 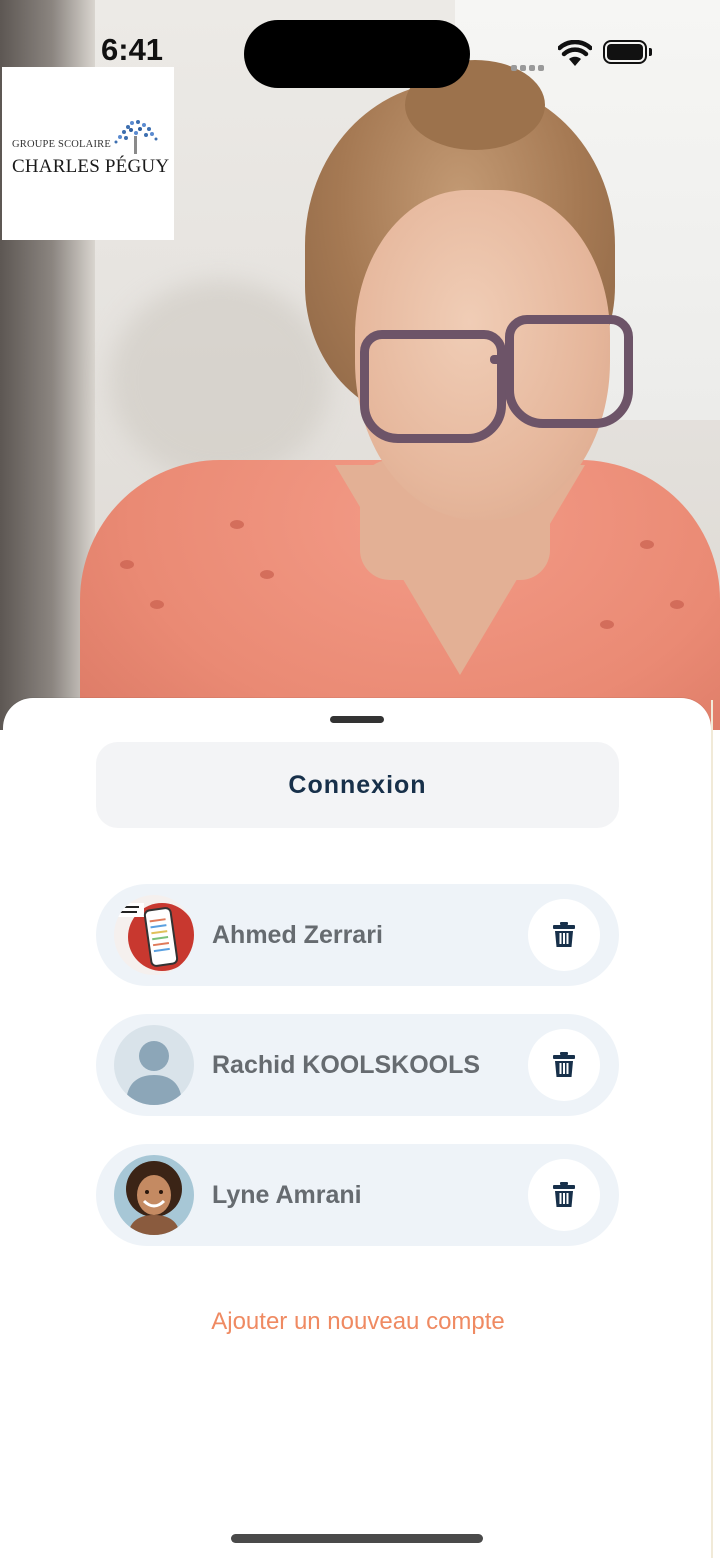 What do you see at coordinates (357, 719) in the screenshot?
I see `sheet-grabber` at bounding box center [357, 719].